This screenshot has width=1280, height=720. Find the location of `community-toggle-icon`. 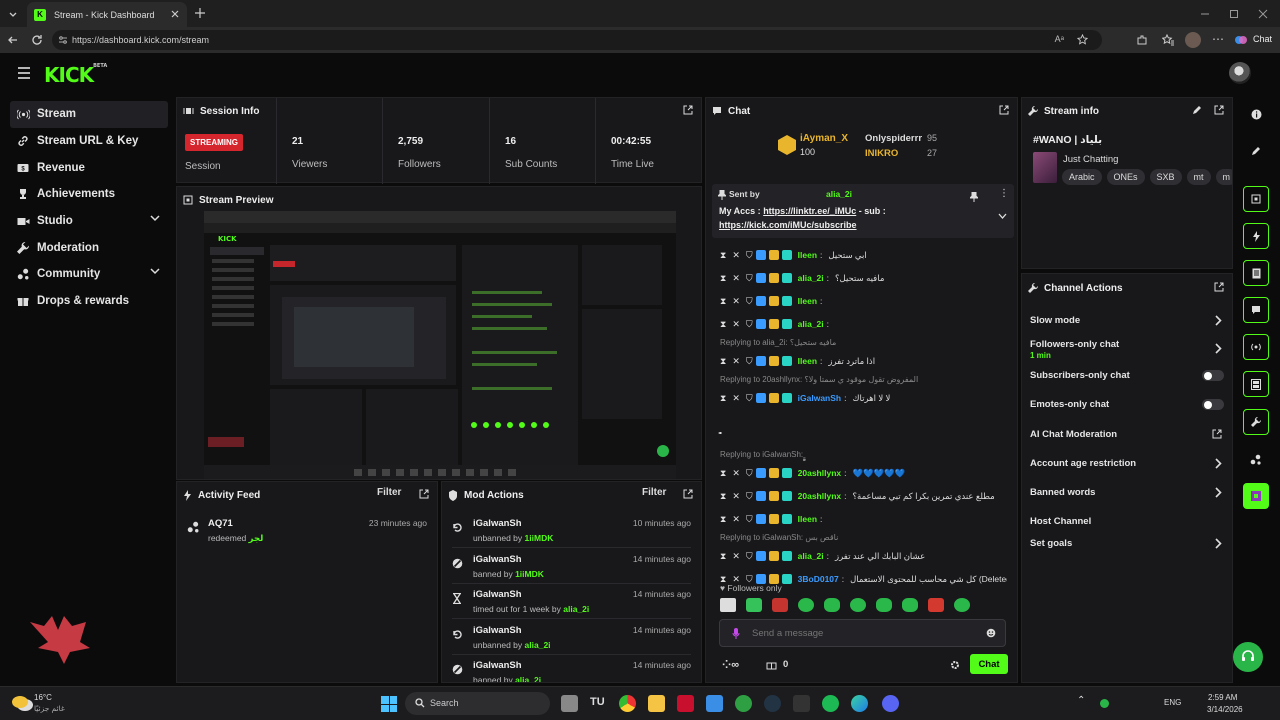

community-toggle-icon is located at coordinates (1256, 459).